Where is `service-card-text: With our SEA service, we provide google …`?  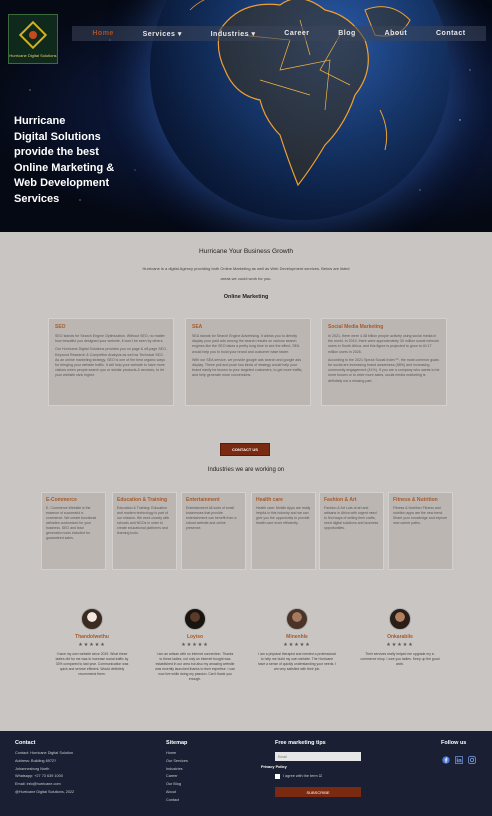
service-card-text: With our SEA service, we provide google … is located at coordinates (247, 367).